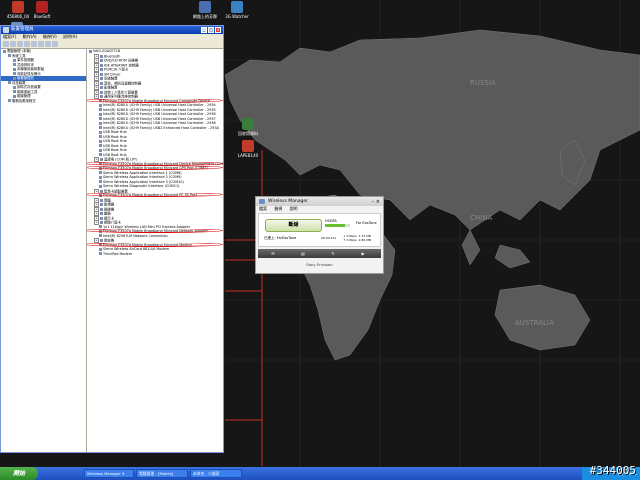 Image resolution: width=640 pixels, height=480 pixels. What do you see at coordinates (294, 208) in the screenshot?
I see `wm-menu-help: 說明` at bounding box center [294, 208].